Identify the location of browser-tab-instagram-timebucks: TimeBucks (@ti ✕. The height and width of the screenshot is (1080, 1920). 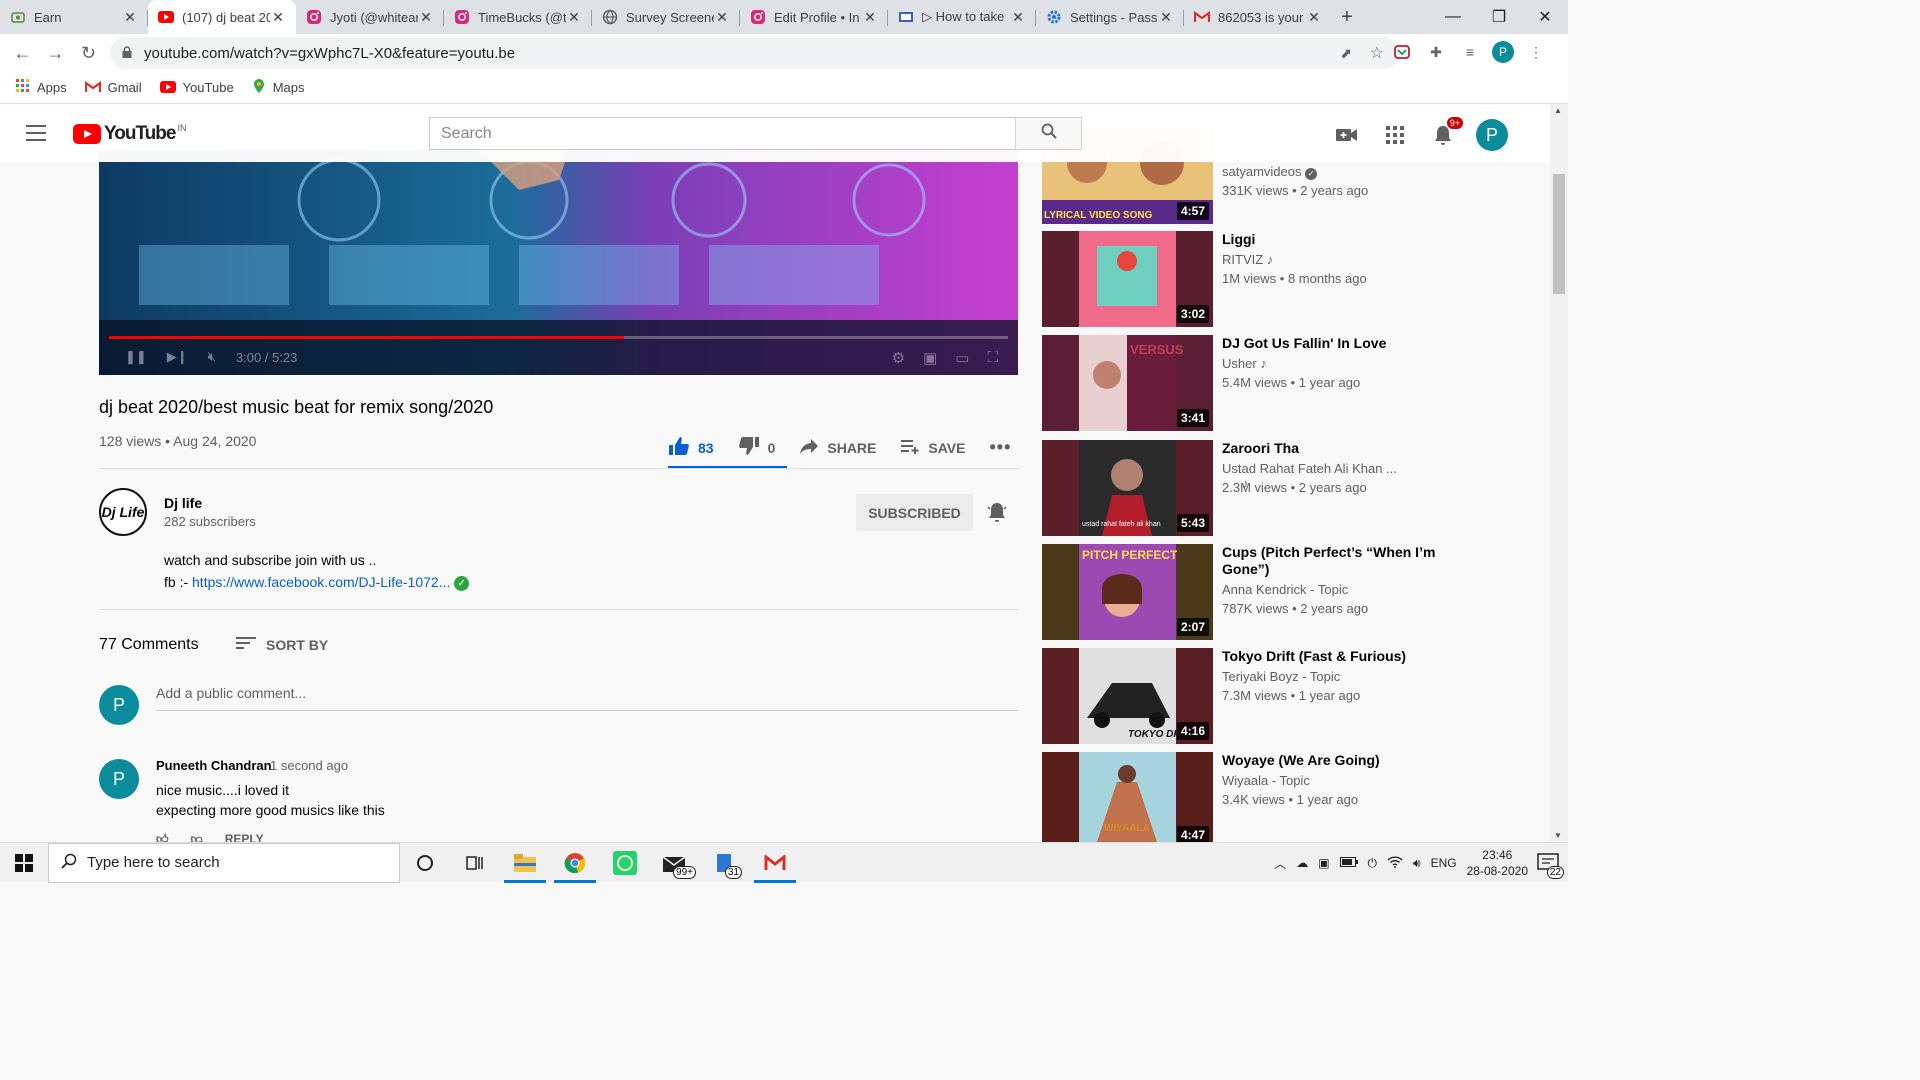
(518, 17).